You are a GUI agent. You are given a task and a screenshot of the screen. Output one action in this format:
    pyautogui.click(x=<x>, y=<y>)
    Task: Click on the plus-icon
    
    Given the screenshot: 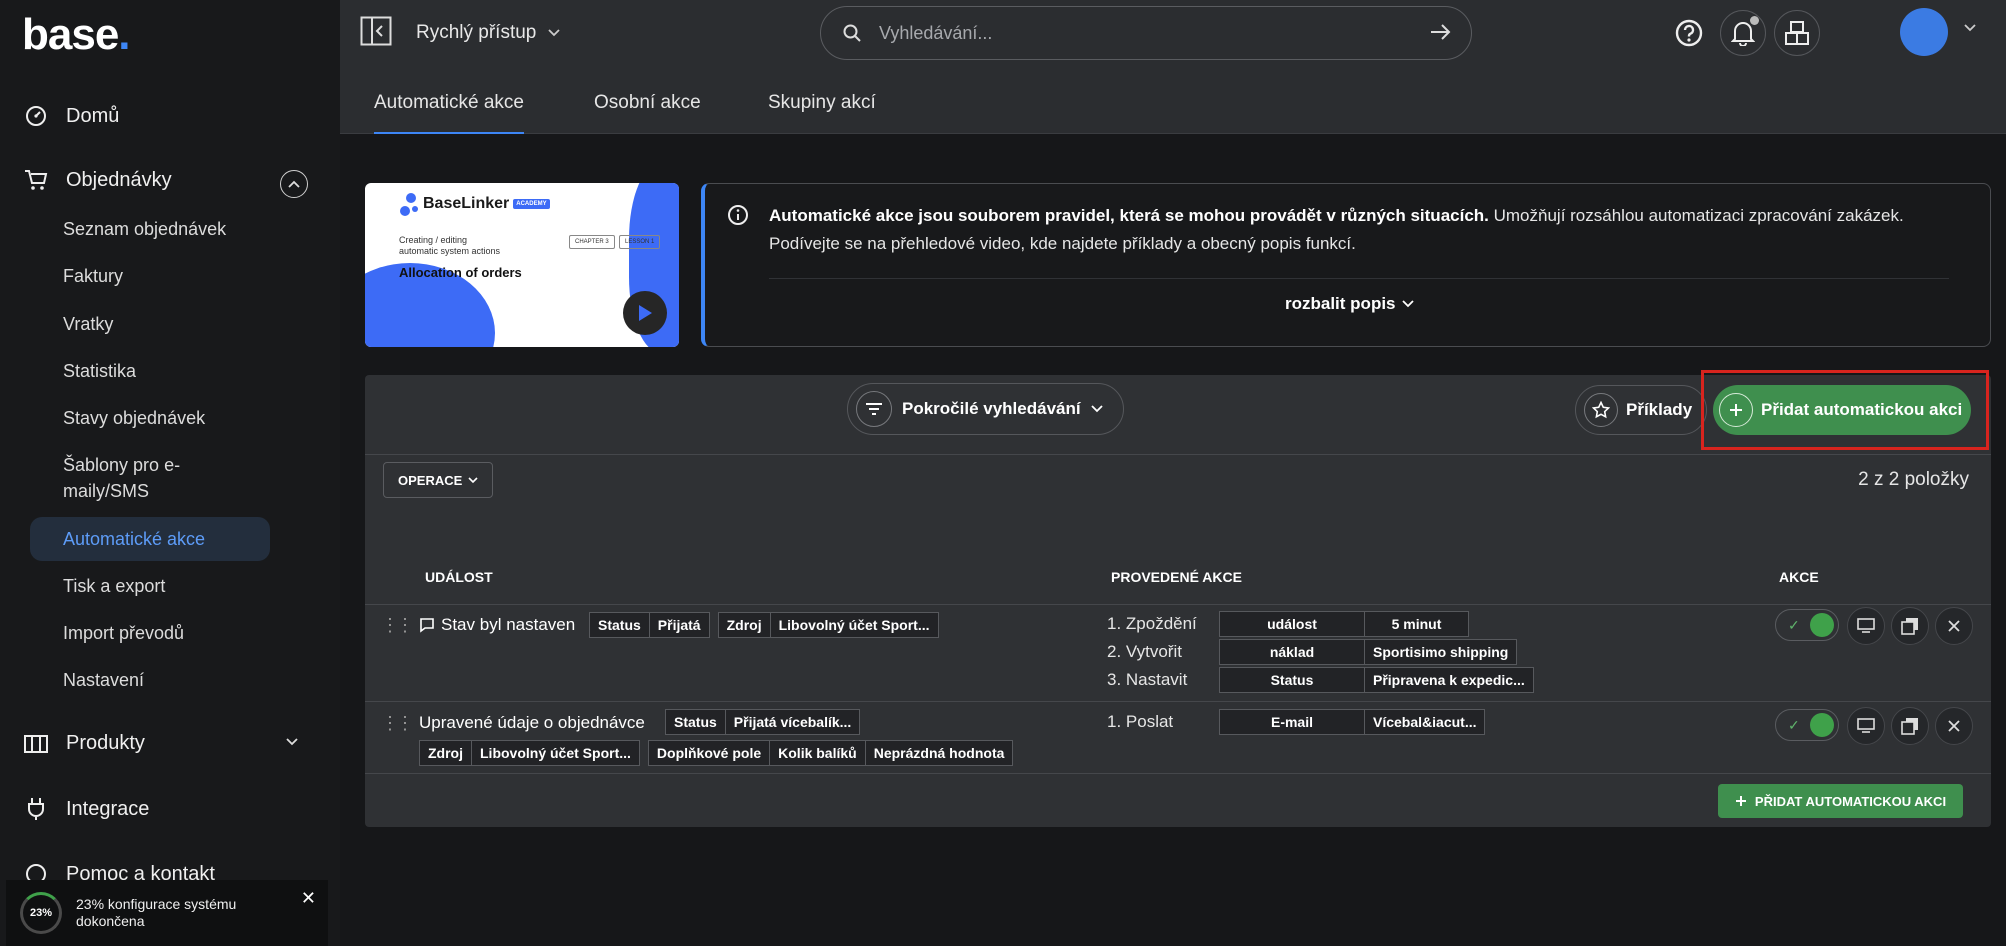 What is the action you would take?
    pyautogui.click(x=1736, y=410)
    